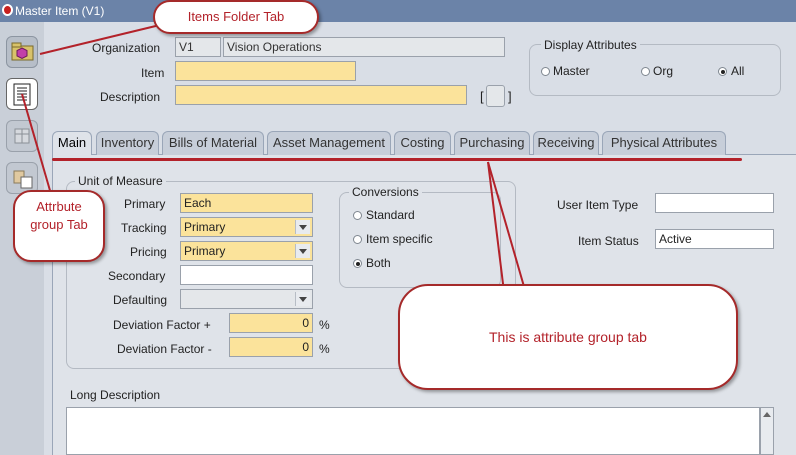  I want to click on attribute-group-pointer, so click(36, 144).